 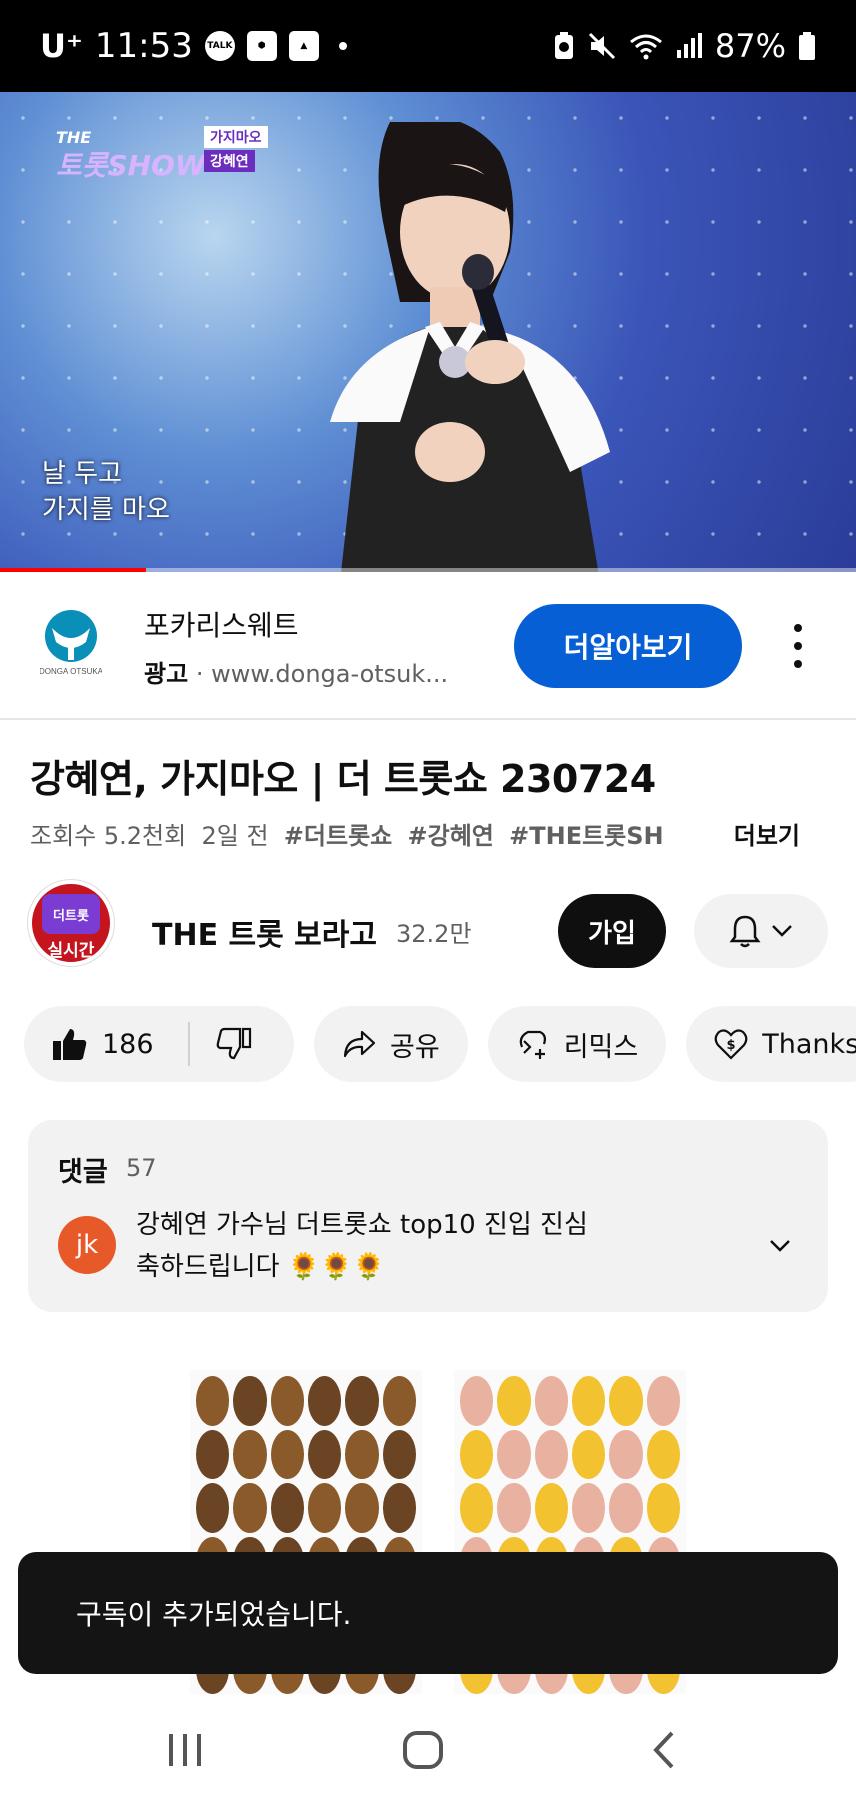 What do you see at coordinates (750, 46) in the screenshot?
I see `battery-percent: 87%` at bounding box center [750, 46].